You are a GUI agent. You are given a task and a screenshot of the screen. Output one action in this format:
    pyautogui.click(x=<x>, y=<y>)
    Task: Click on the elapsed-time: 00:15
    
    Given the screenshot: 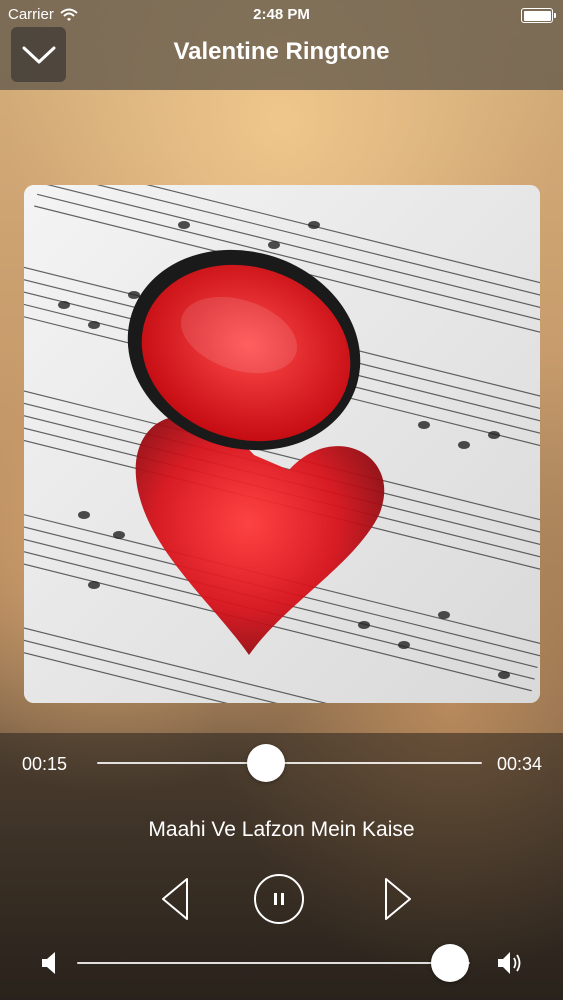 What is the action you would take?
    pyautogui.click(x=45, y=764)
    